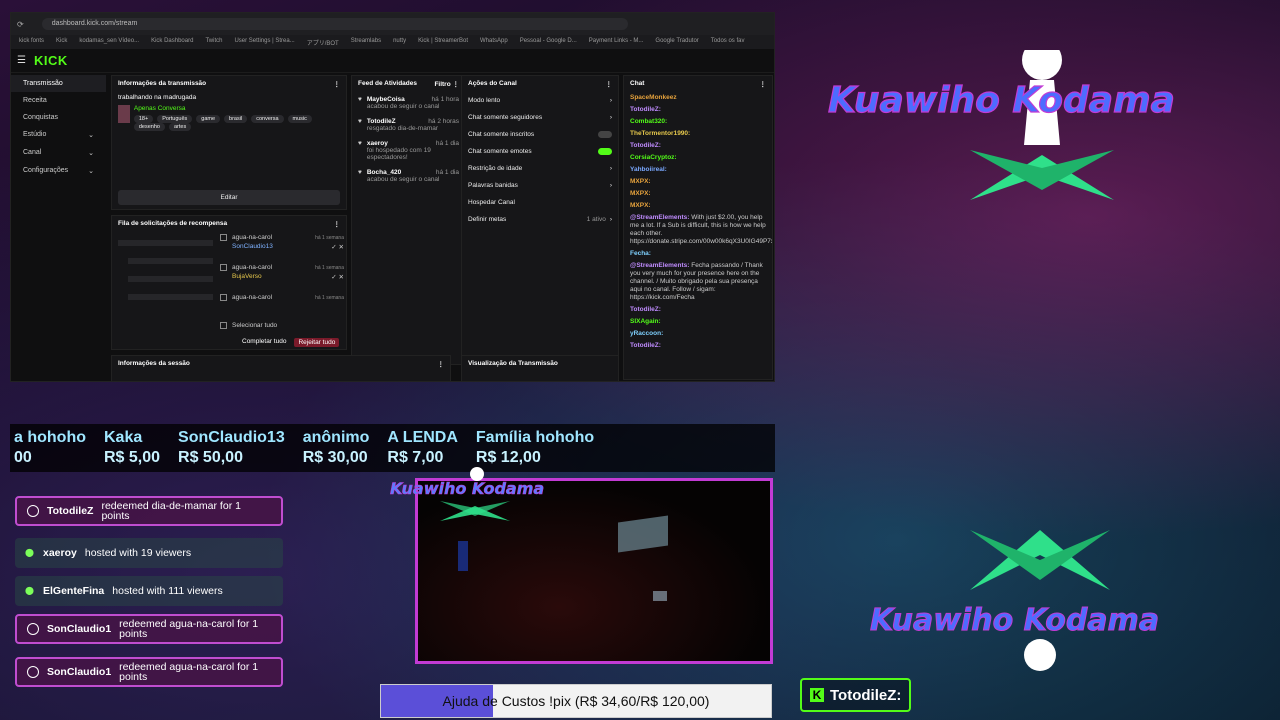 The height and width of the screenshot is (720, 1280). Describe the element at coordinates (323, 42) in the screenshot. I see `bookmark-item: アプリ/BOT` at that location.